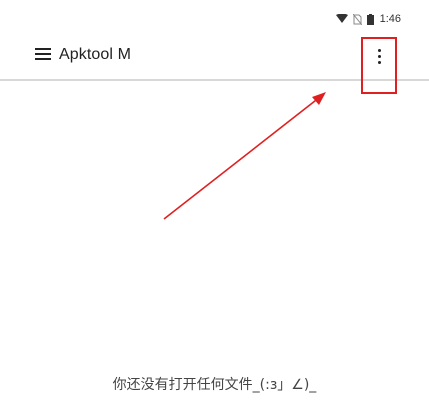 This screenshot has width=429, height=401. What do you see at coordinates (214, 385) in the screenshot?
I see `empty-state-message: 你还没有打开任何文件_(:з」∠)_` at bounding box center [214, 385].